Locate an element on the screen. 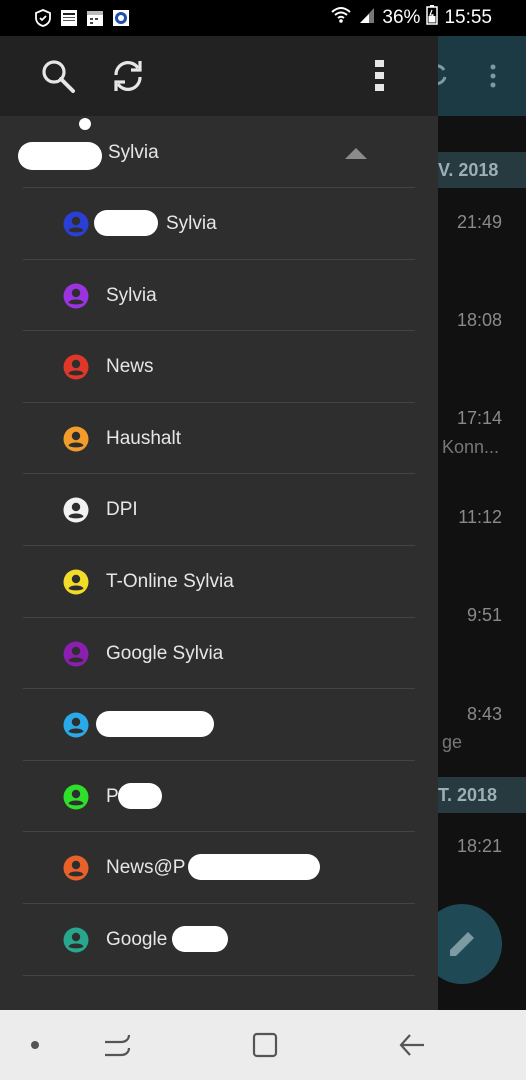 The image size is (526, 1080). recents-icon is located at coordinates (118, 1045).